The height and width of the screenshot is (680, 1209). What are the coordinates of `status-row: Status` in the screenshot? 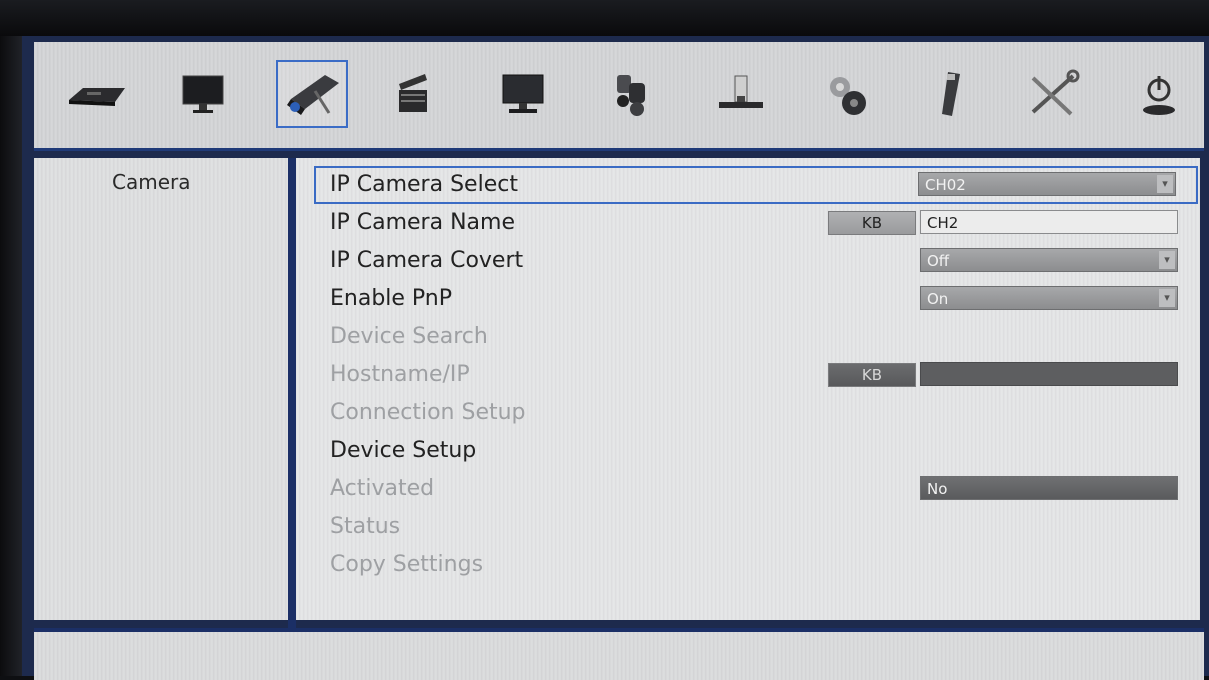 It's located at (756, 527).